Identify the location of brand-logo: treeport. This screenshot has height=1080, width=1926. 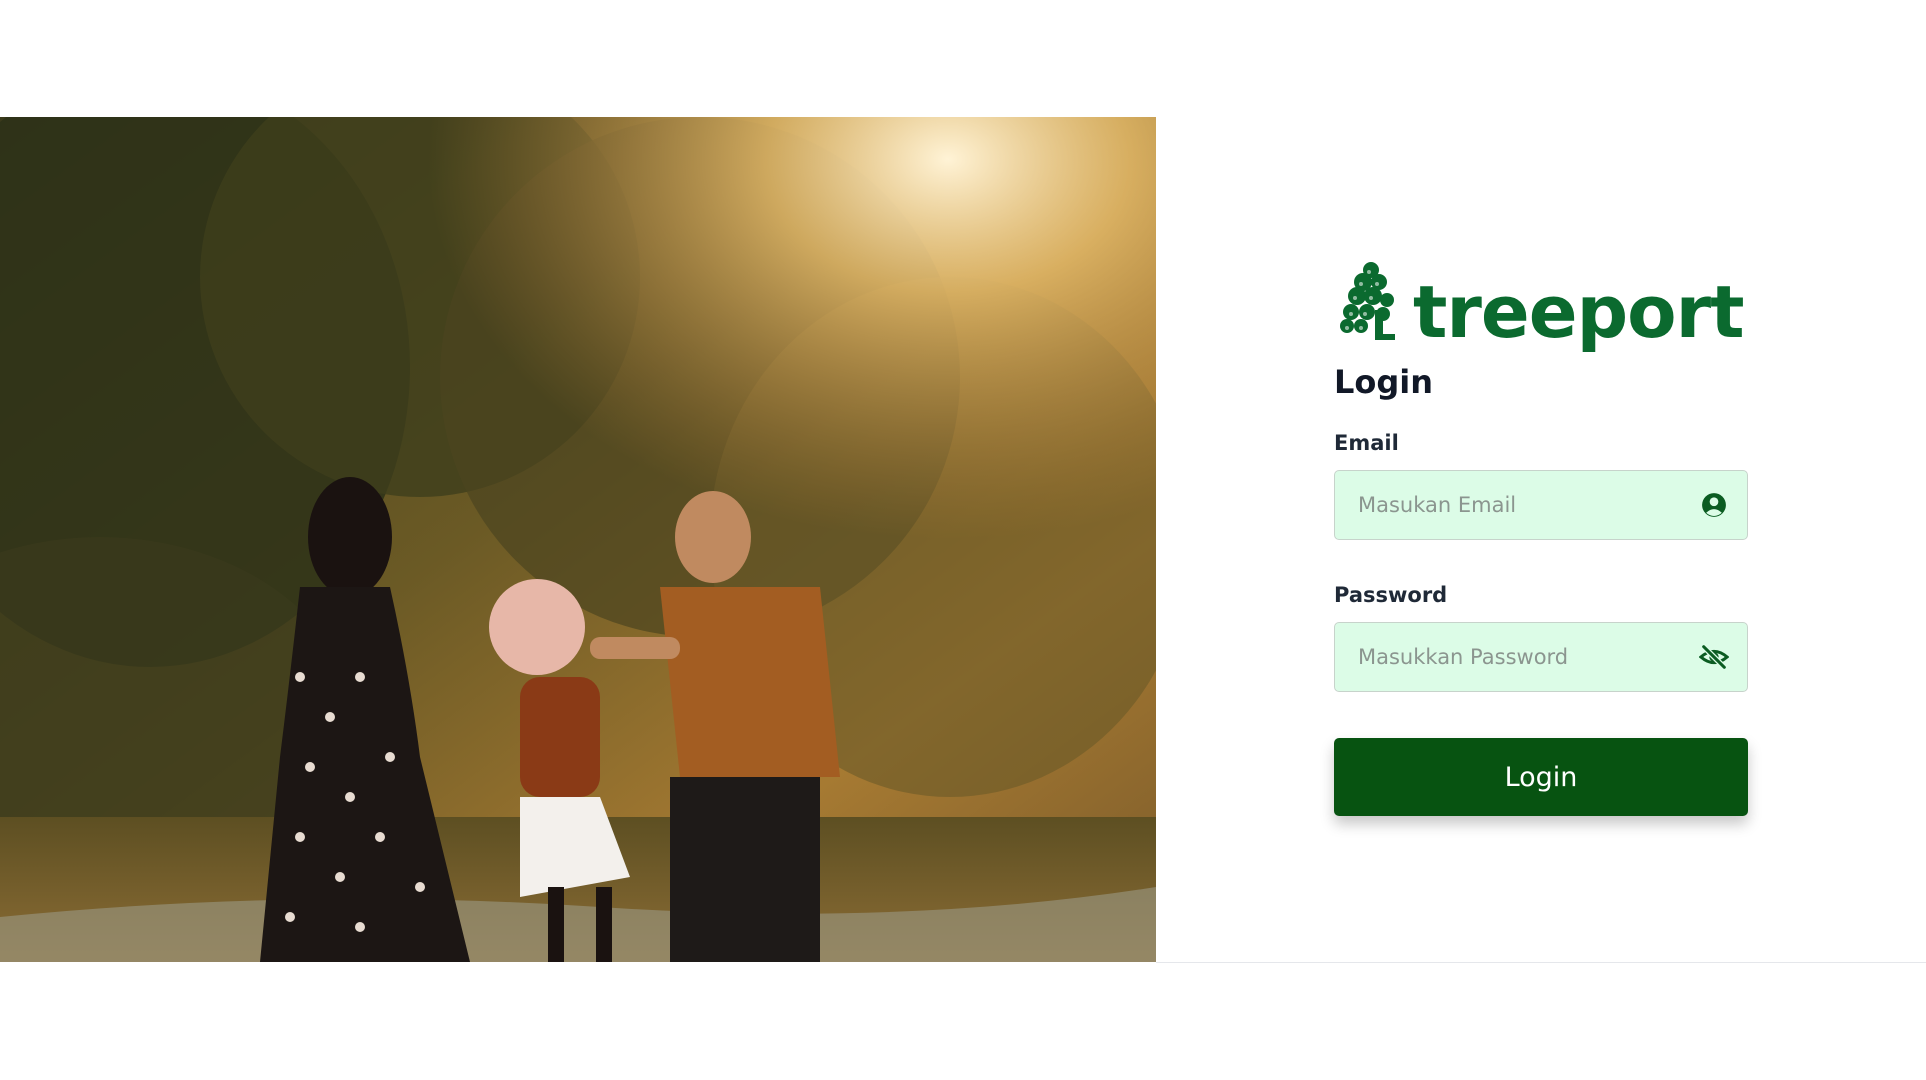
(1543, 299).